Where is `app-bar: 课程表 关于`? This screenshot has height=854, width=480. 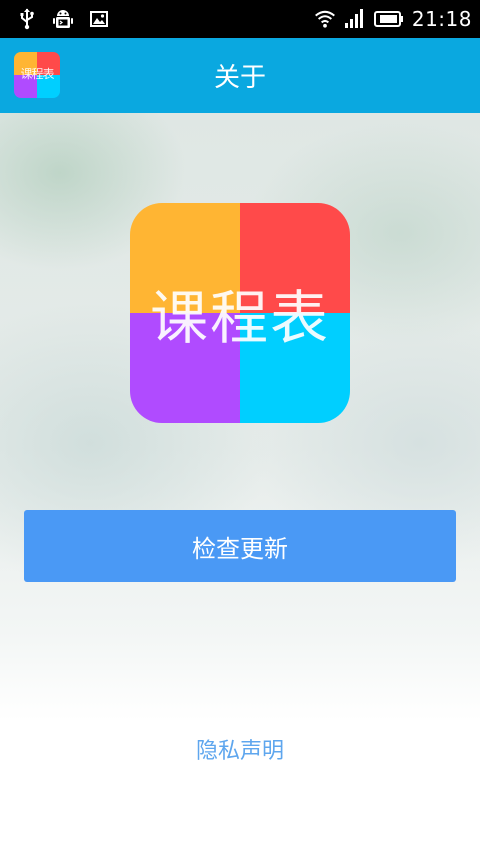
app-bar: 课程表 关于 is located at coordinates (240, 75).